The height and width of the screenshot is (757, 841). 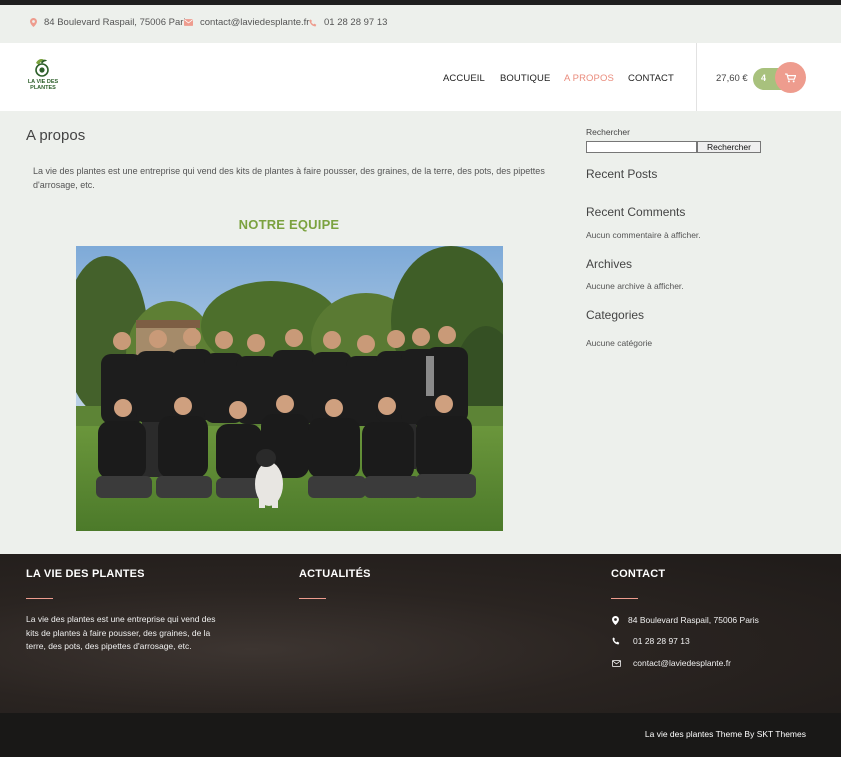 I want to click on logo-text: LA VIE DES PLANTES, so click(x=43, y=85).